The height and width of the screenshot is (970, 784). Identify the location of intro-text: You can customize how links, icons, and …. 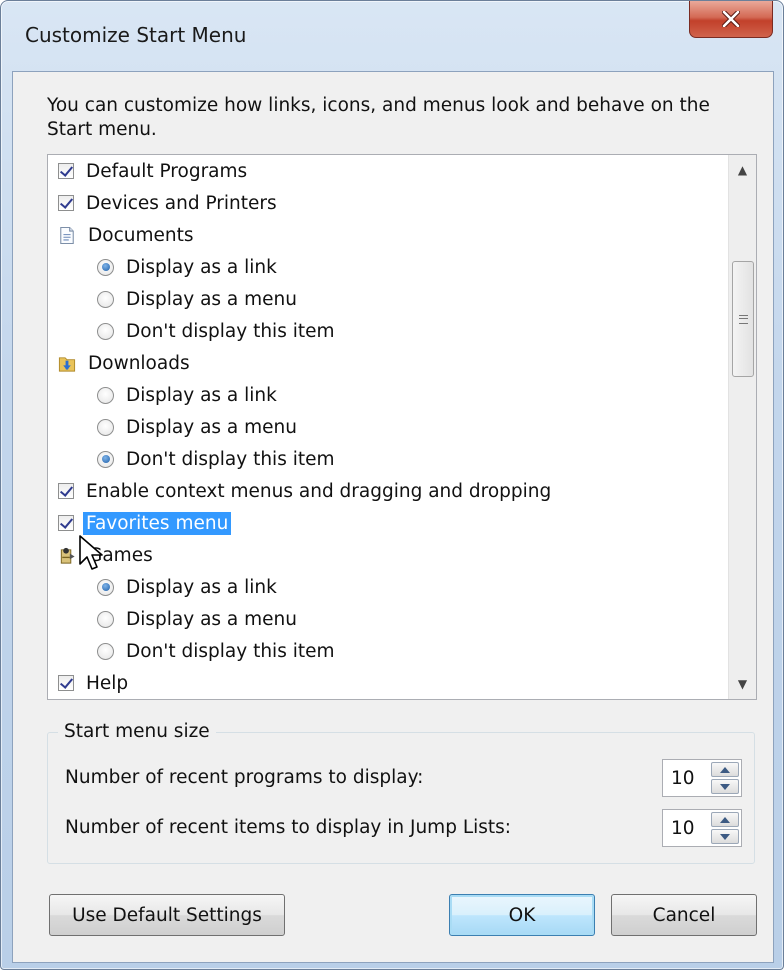
(378, 117).